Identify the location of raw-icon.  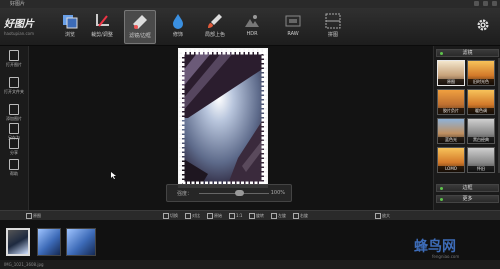
(293, 21).